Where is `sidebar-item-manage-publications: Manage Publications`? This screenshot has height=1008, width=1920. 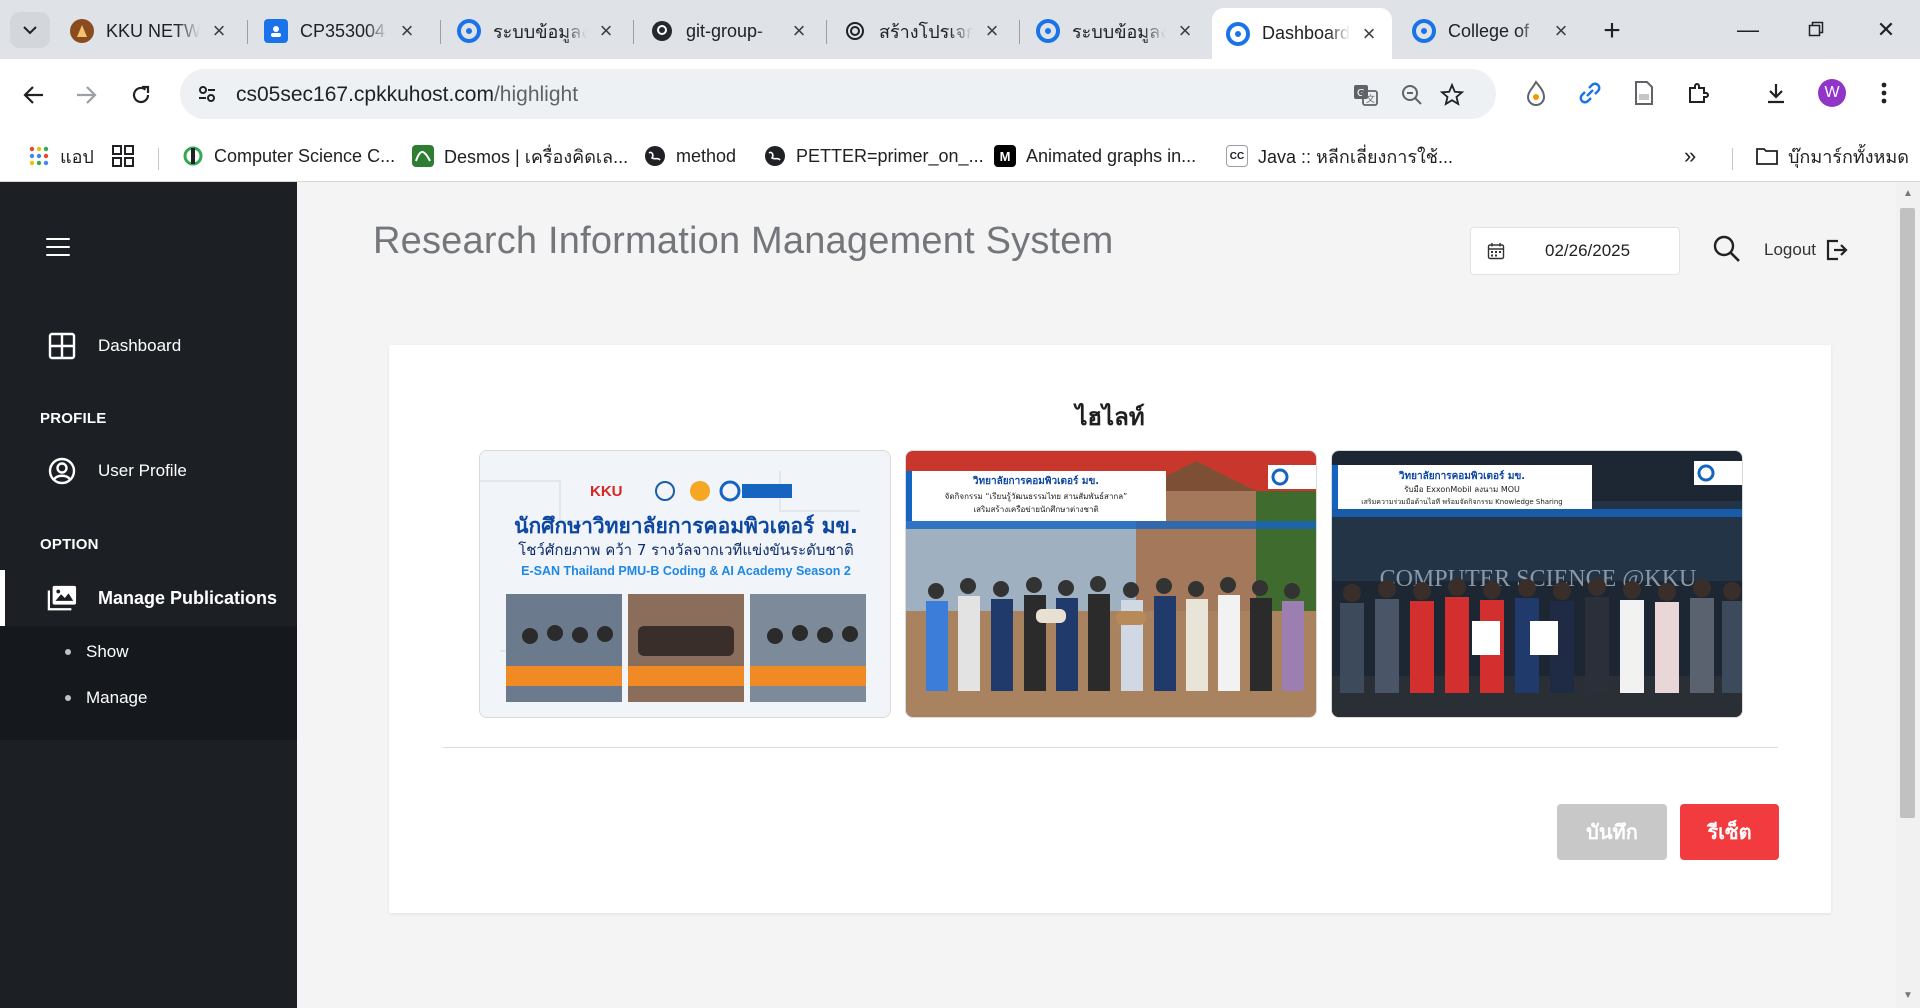
sidebar-item-manage-publications: Manage Publications is located at coordinates (148, 598).